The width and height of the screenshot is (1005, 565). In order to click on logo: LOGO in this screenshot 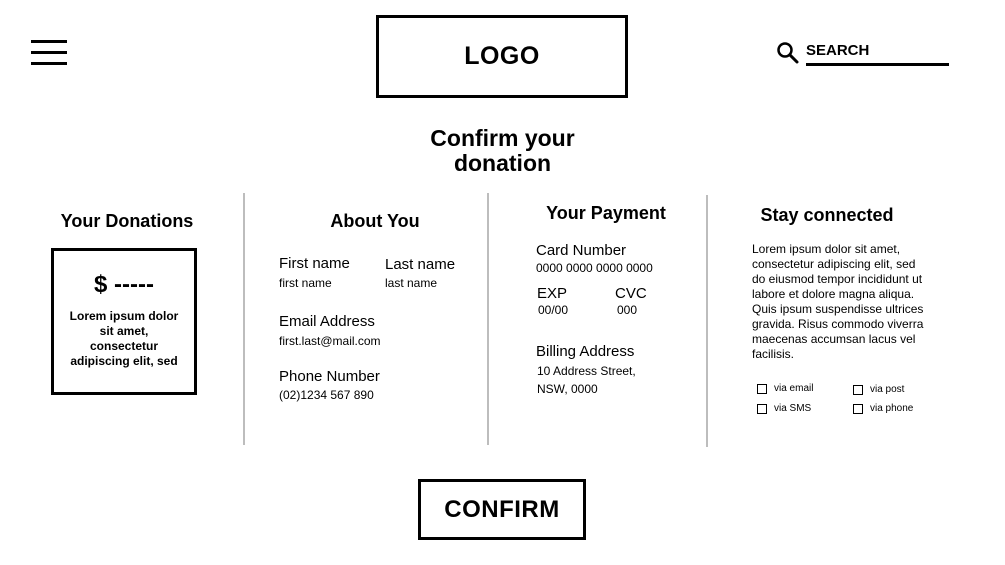, I will do `click(502, 56)`.